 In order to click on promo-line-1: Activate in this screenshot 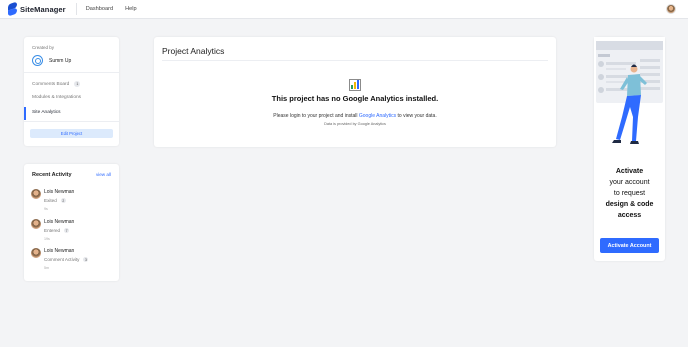, I will do `click(629, 171)`.